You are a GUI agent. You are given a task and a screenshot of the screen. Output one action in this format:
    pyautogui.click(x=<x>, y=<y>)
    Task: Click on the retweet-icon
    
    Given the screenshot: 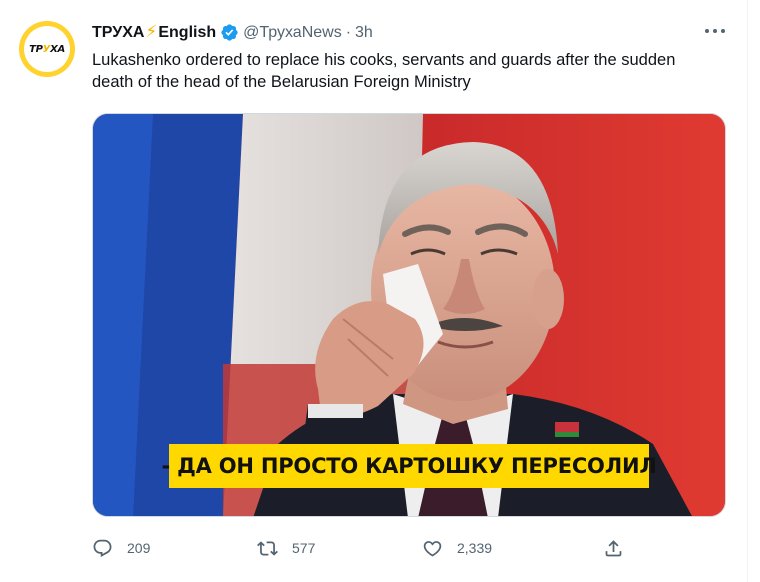 What is the action you would take?
    pyautogui.click(x=267, y=548)
    